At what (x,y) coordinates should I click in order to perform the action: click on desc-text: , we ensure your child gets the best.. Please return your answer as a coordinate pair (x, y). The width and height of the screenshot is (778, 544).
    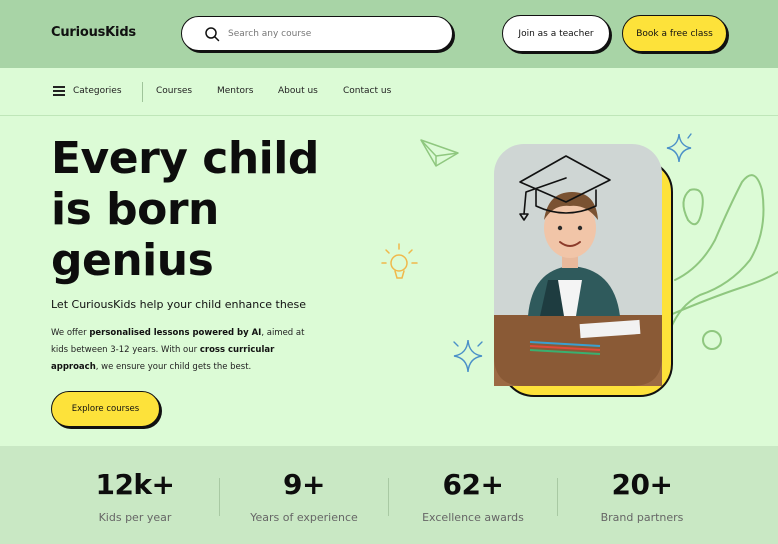
    Looking at the image, I should click on (173, 367).